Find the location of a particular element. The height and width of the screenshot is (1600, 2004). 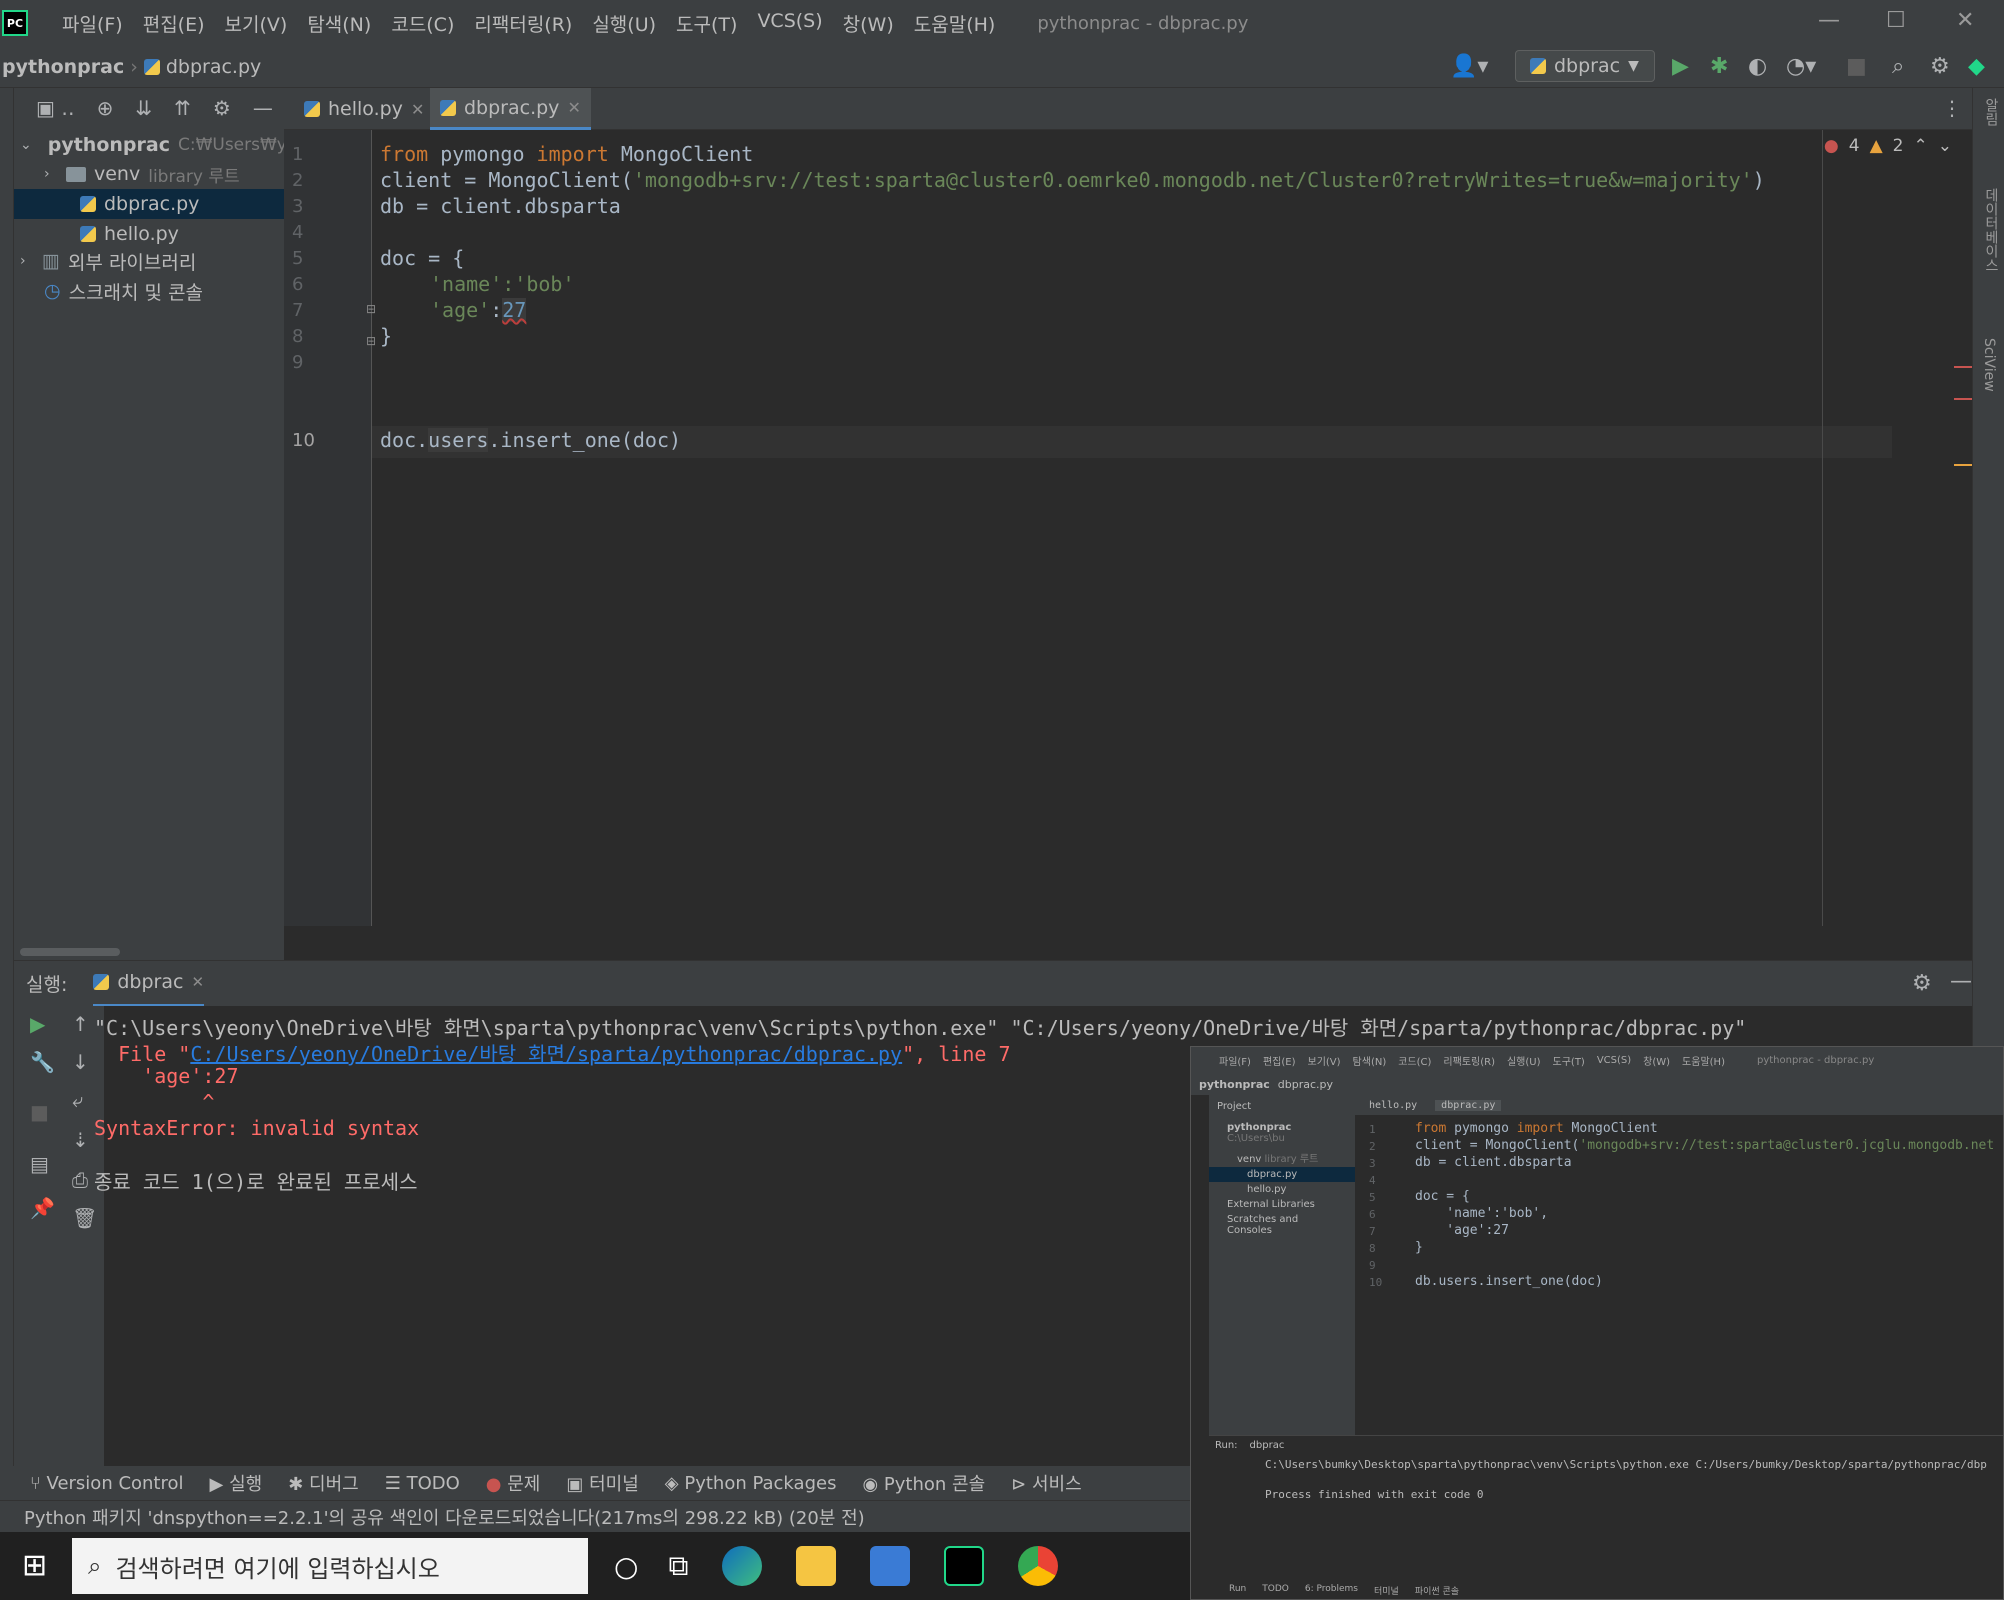

horizontal-scrollbar is located at coordinates (70, 952).